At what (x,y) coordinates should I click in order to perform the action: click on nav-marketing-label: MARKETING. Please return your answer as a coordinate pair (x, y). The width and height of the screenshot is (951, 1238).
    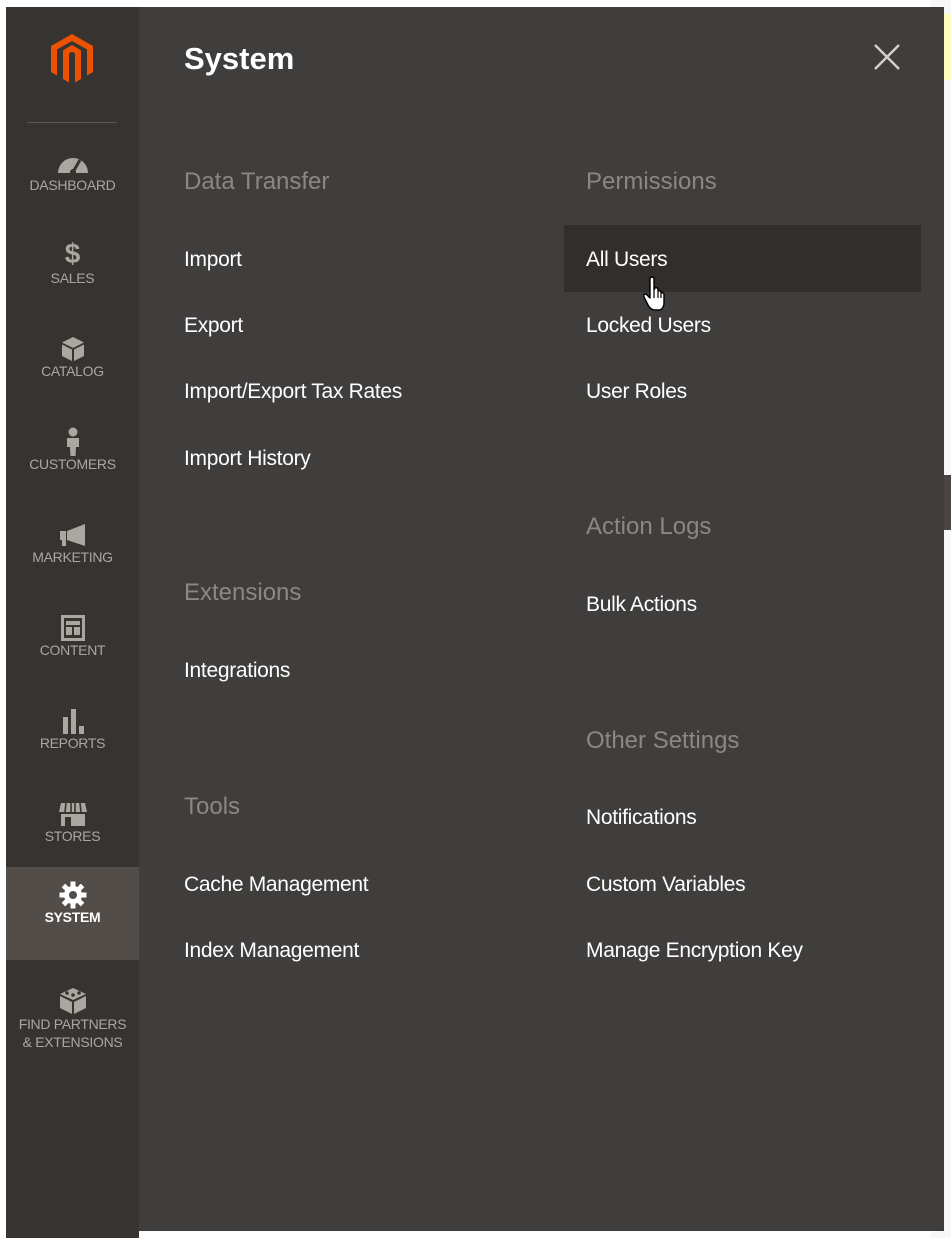
    Looking at the image, I should click on (72, 557).